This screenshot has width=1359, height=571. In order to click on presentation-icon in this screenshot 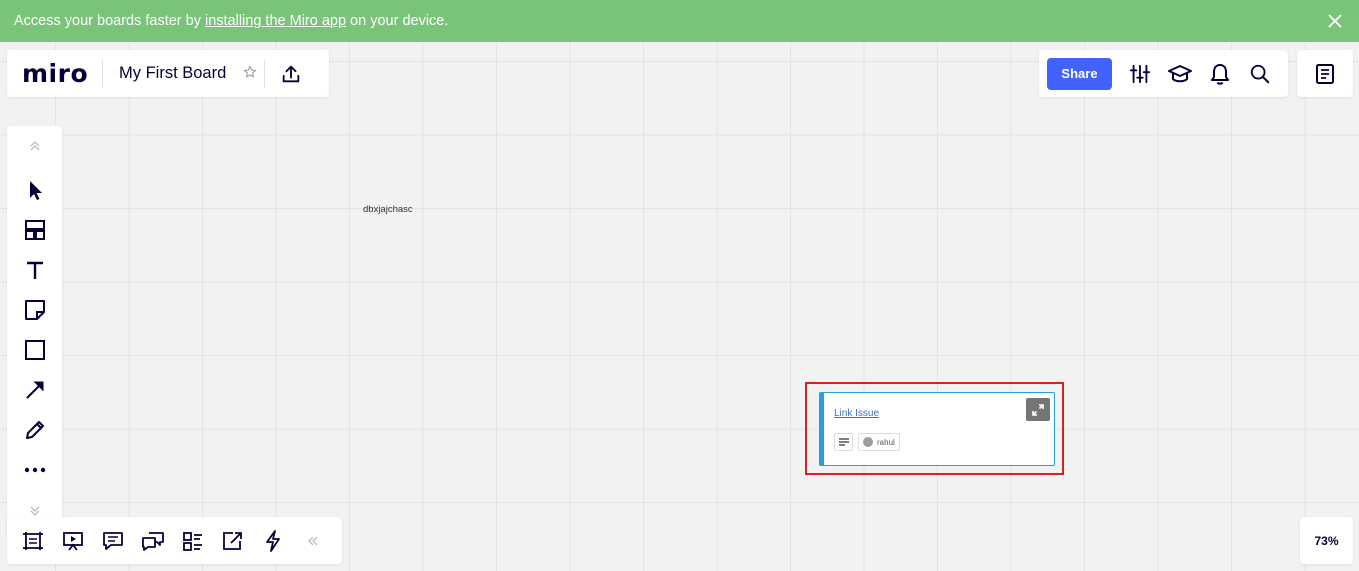, I will do `click(73, 541)`.